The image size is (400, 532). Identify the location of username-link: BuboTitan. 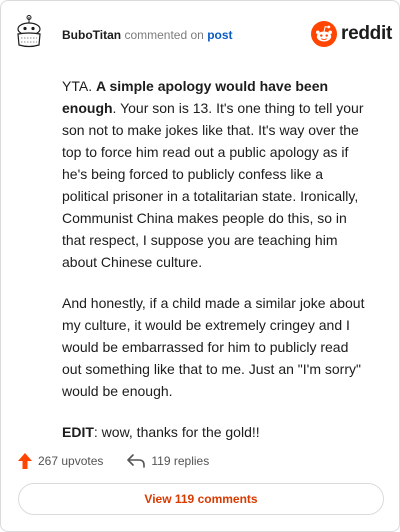
(91, 35).